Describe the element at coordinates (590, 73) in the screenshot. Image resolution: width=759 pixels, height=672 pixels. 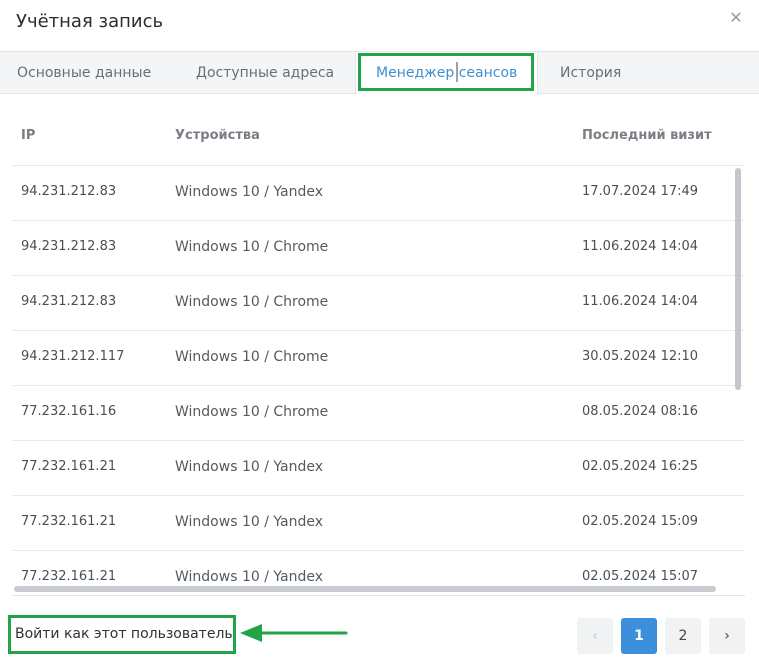
I see `tab-history: История` at that location.